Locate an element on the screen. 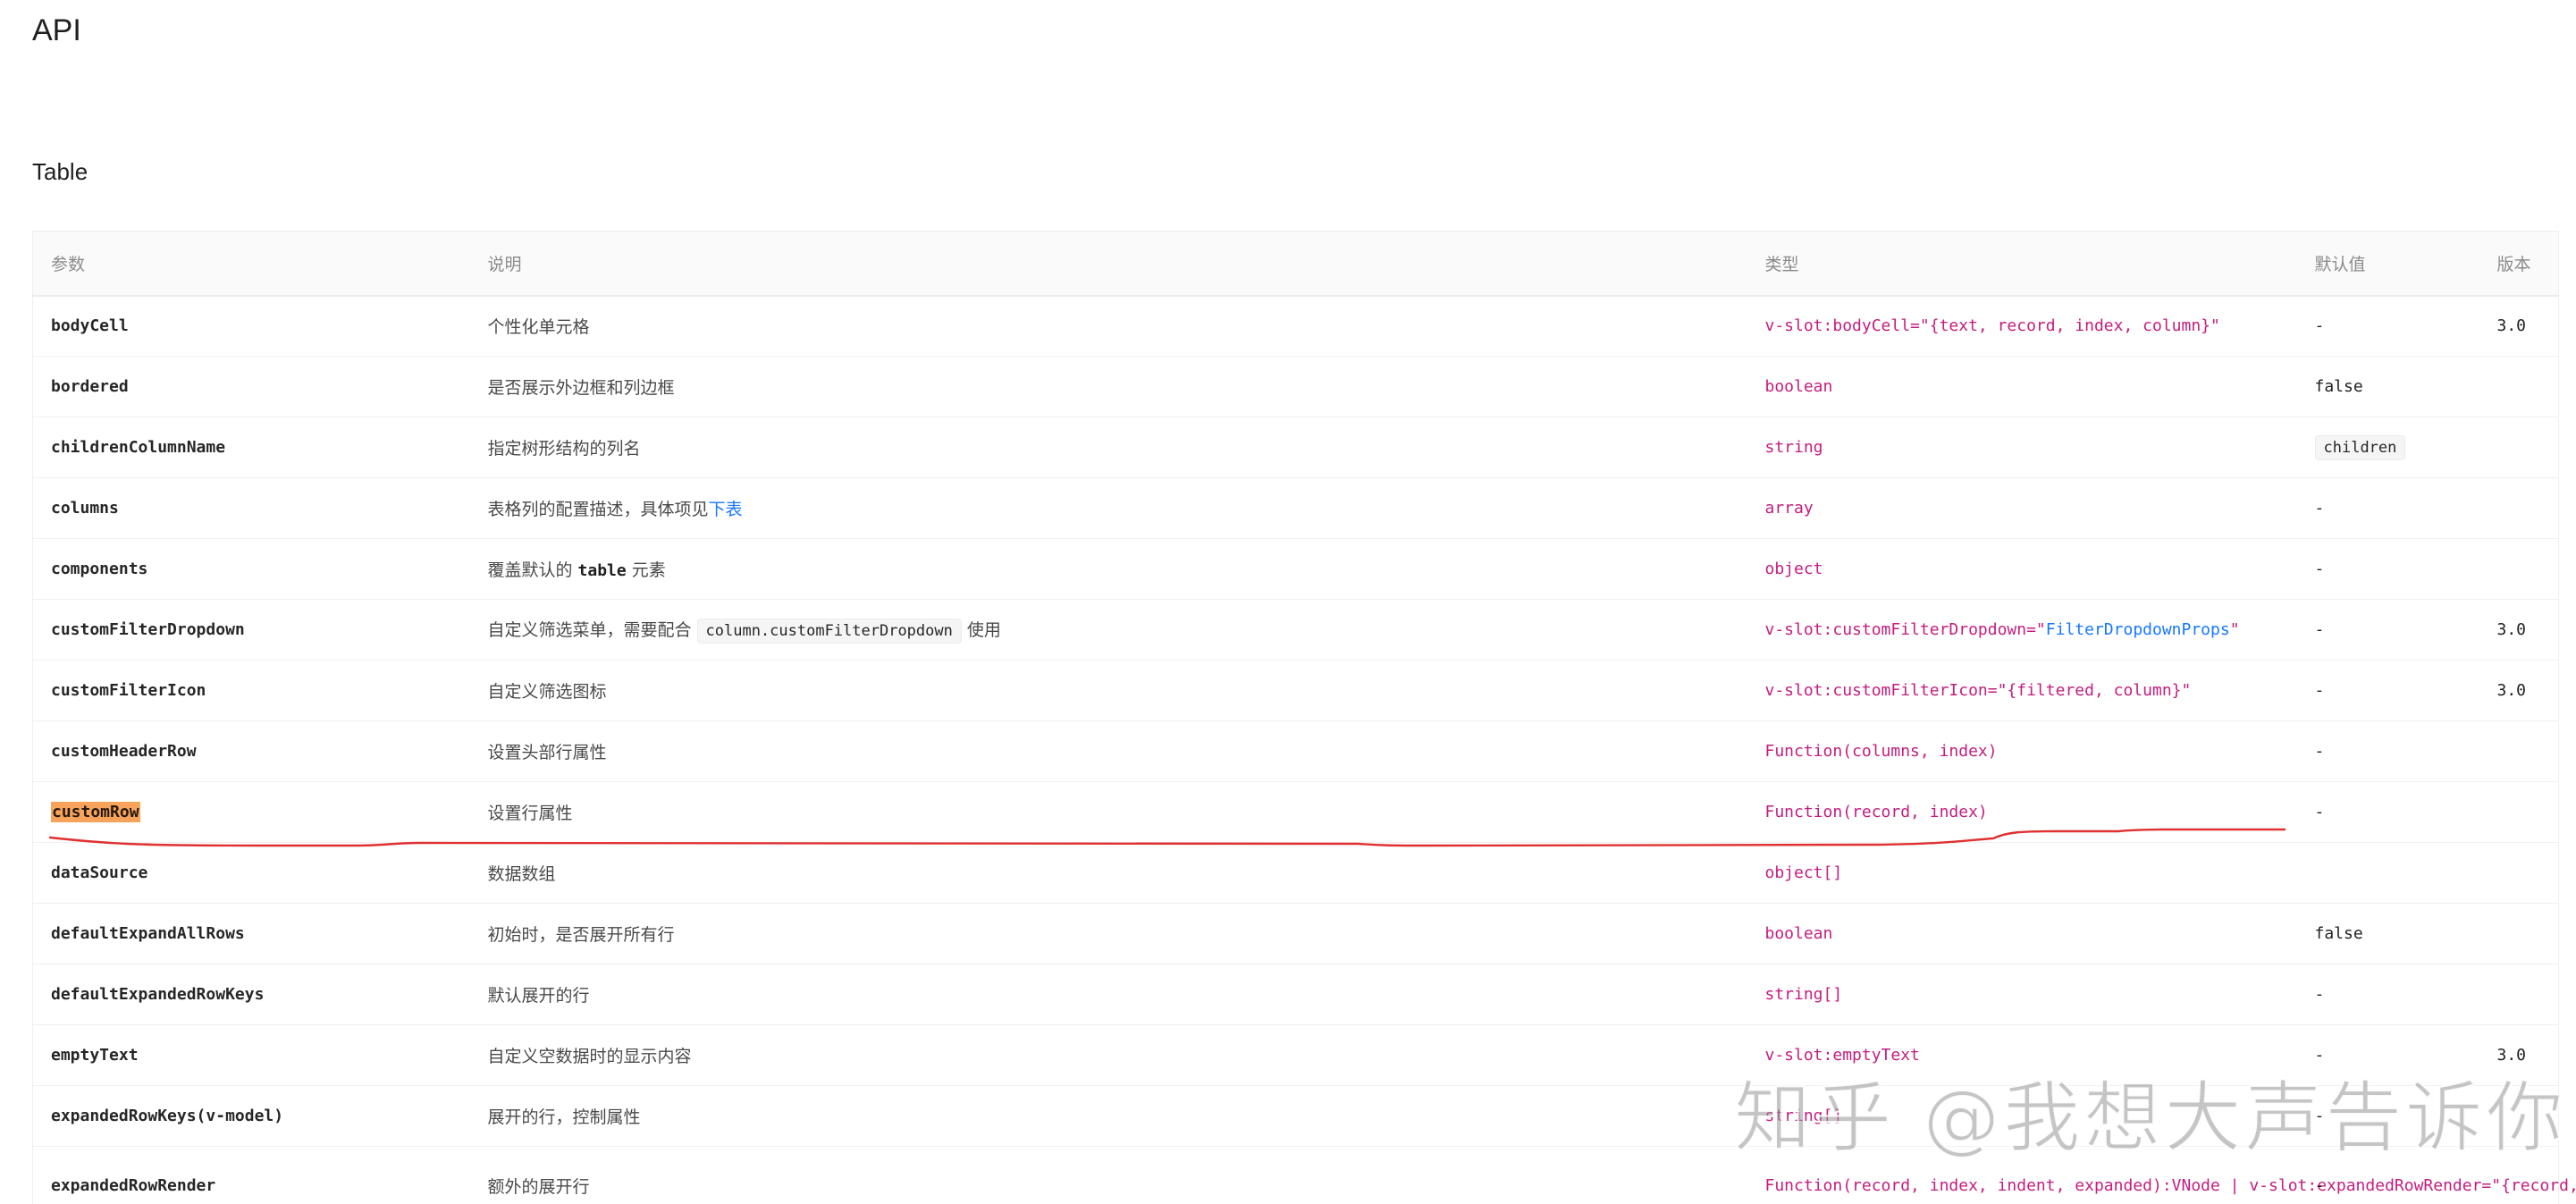 Image resolution: width=2576 pixels, height=1204 pixels. description-cell: 个性化单元格 is located at coordinates (1108, 326).